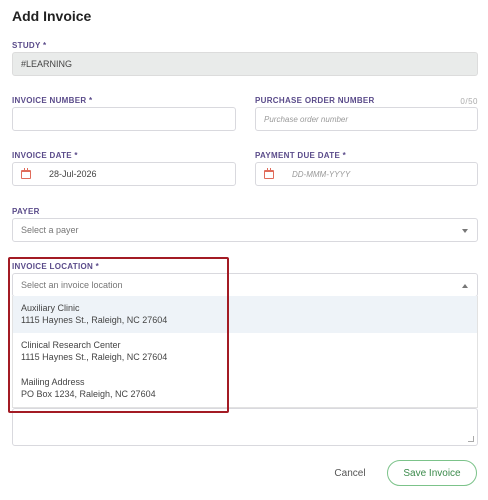 The width and height of the screenshot is (488, 500). What do you see at coordinates (124, 119) in the screenshot?
I see `invoice-number-input` at bounding box center [124, 119].